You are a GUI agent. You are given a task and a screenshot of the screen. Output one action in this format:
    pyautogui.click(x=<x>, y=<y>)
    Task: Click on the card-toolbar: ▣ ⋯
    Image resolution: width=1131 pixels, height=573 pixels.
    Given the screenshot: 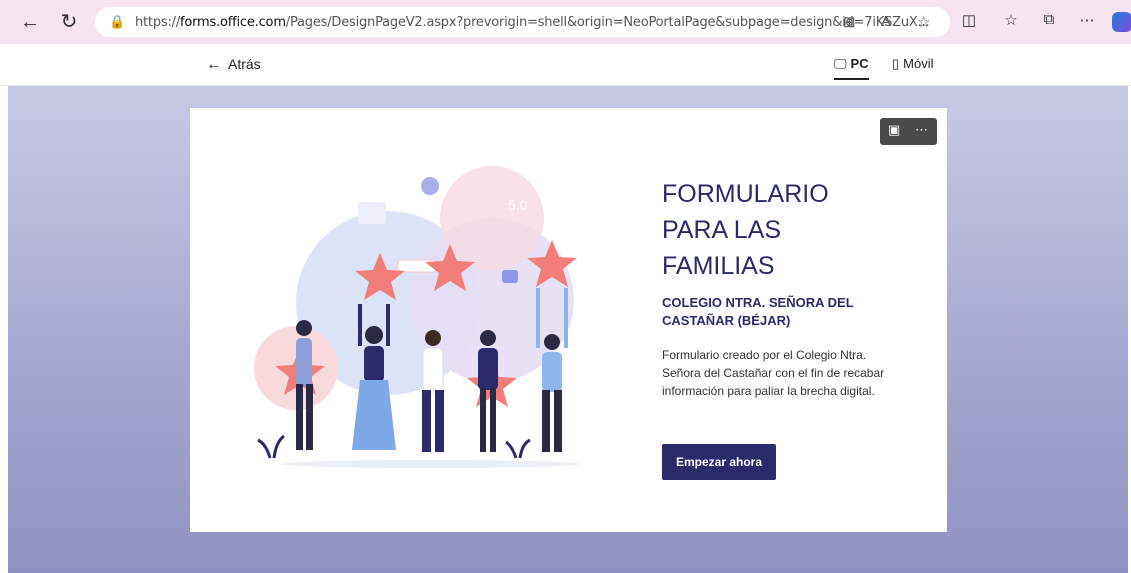 What is the action you would take?
    pyautogui.click(x=908, y=131)
    